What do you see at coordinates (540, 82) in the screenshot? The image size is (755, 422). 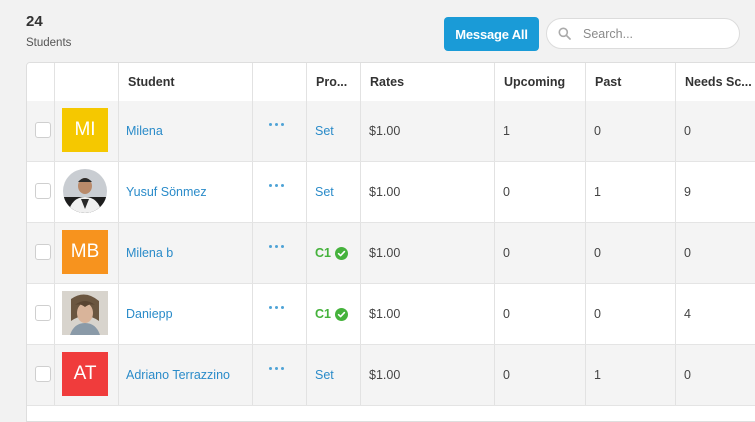 I see `header-upcoming: Upcoming` at bounding box center [540, 82].